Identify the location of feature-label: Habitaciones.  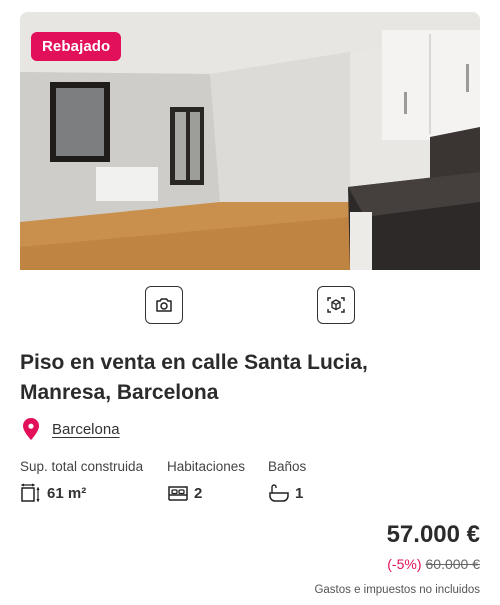
(206, 466).